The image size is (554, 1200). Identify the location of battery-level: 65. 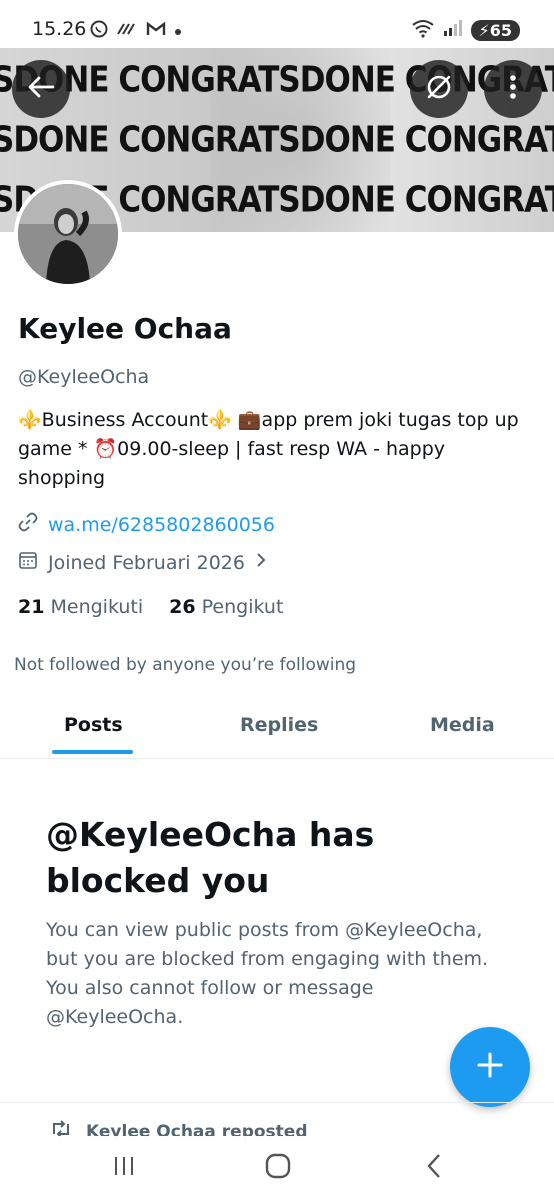
(500, 30).